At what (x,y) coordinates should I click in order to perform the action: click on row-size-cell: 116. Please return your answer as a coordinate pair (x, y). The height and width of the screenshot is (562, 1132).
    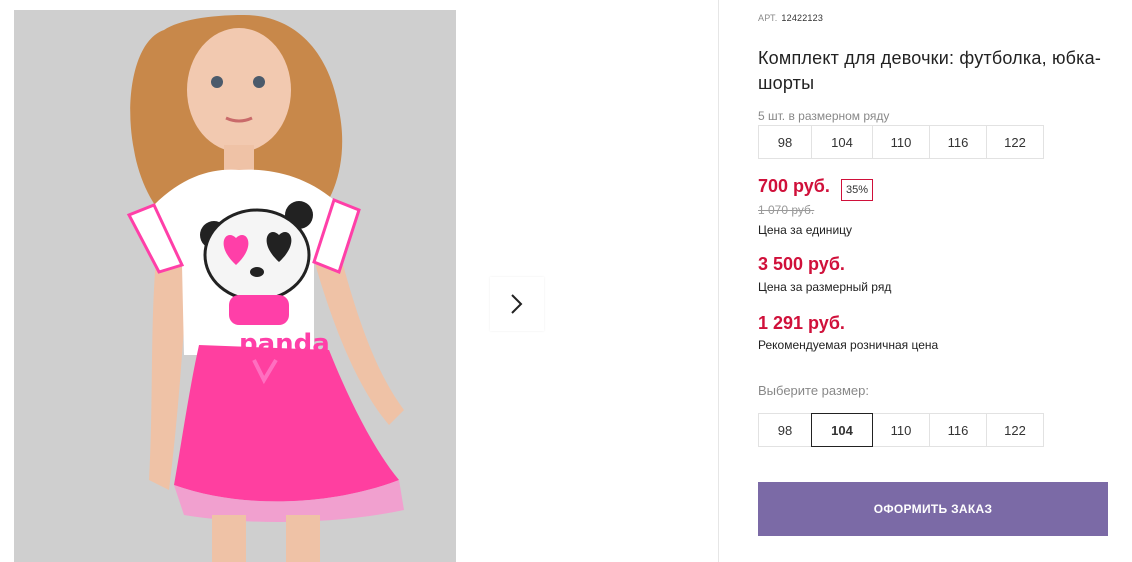
    Looking at the image, I should click on (958, 142).